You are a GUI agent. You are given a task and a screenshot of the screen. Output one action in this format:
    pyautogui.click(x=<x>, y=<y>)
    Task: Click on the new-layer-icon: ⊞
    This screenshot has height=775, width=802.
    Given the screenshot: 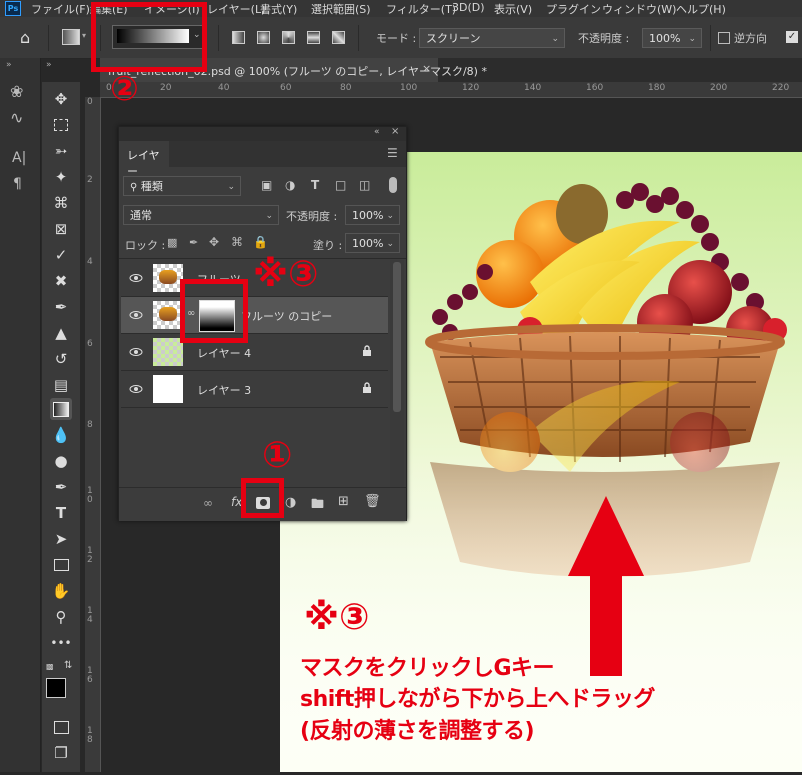 What is the action you would take?
    pyautogui.click(x=343, y=501)
    